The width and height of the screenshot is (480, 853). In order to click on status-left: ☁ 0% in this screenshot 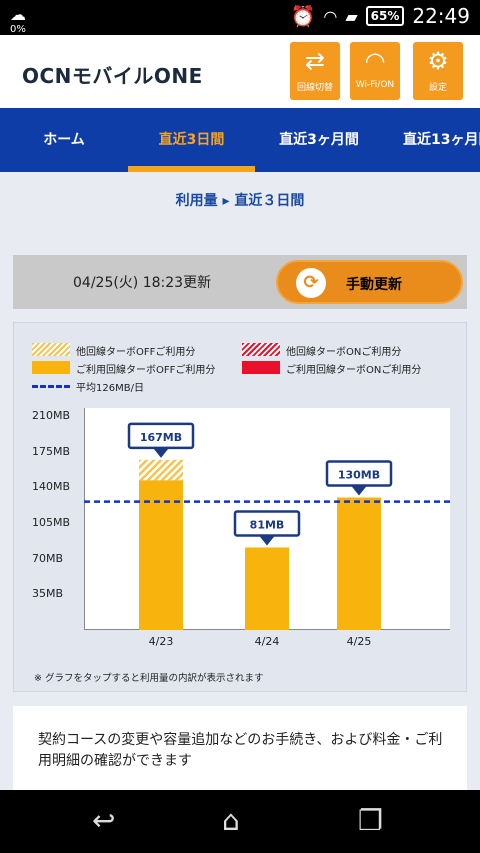, I will do `click(18, 20)`.